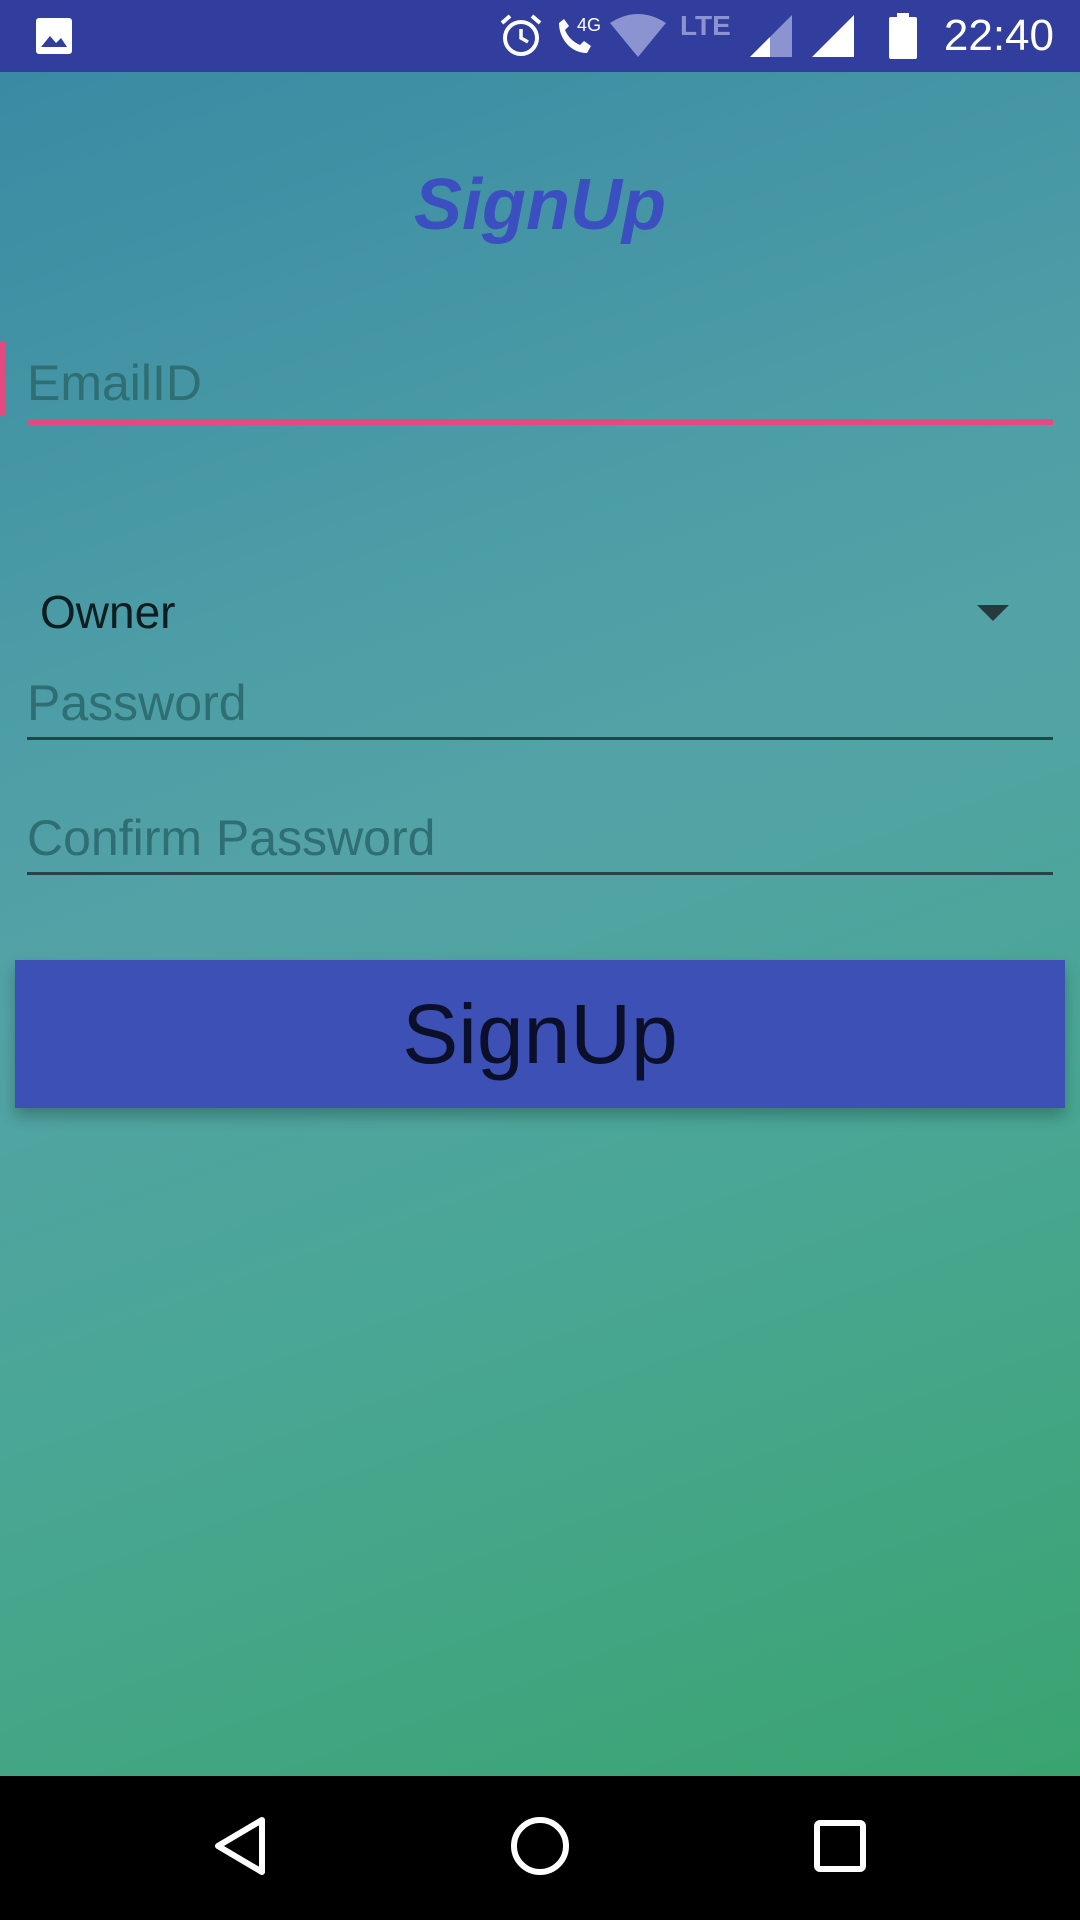  Describe the element at coordinates (998, 35) in the screenshot. I see `clock: 22:40` at that location.